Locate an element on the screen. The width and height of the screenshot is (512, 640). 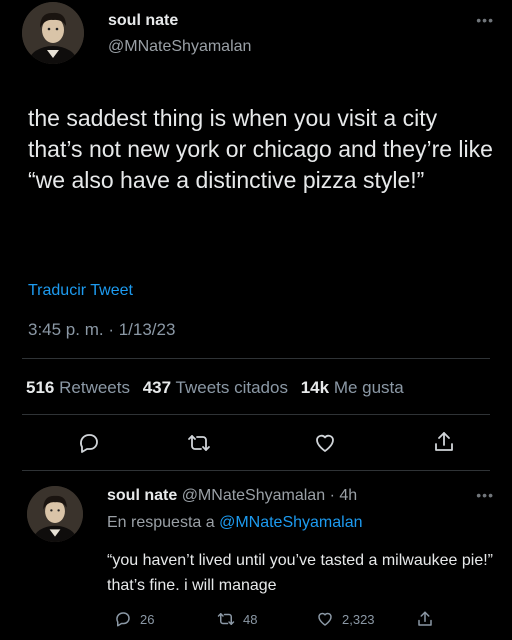
tweet-timestamp: 3:45 p. m. · 1/13/23 is located at coordinates (101, 330).